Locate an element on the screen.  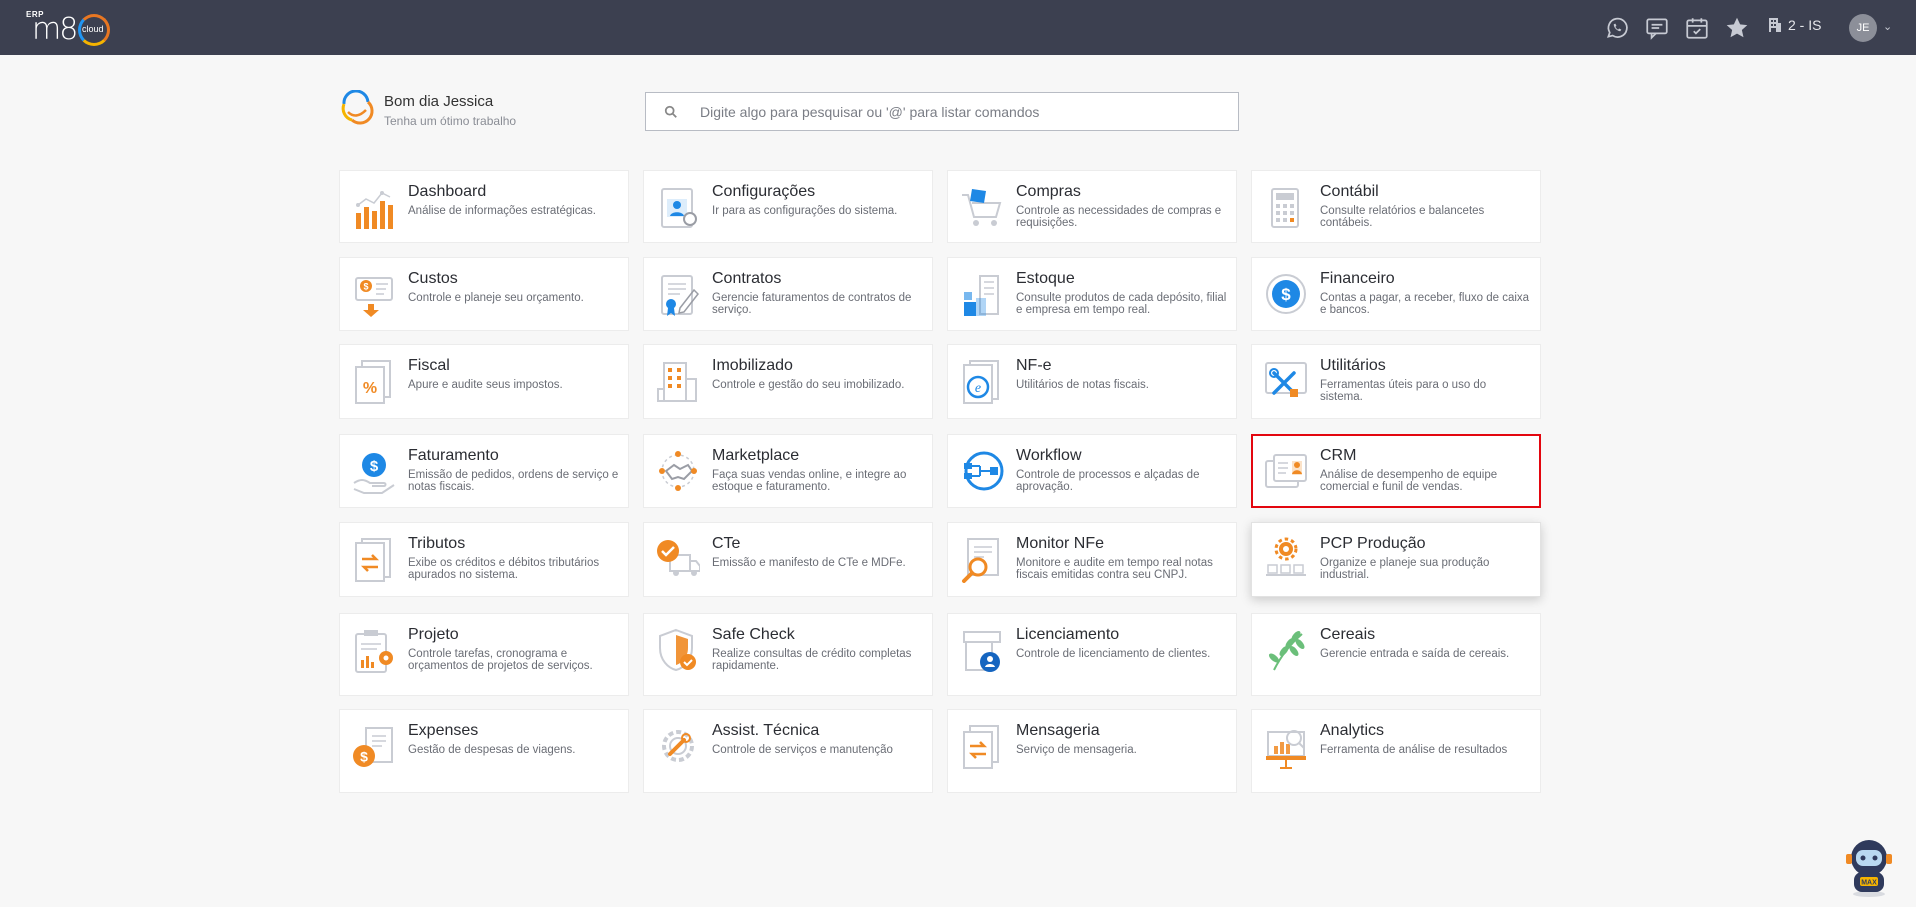
assistant-label: MAX is located at coordinates (1869, 883).